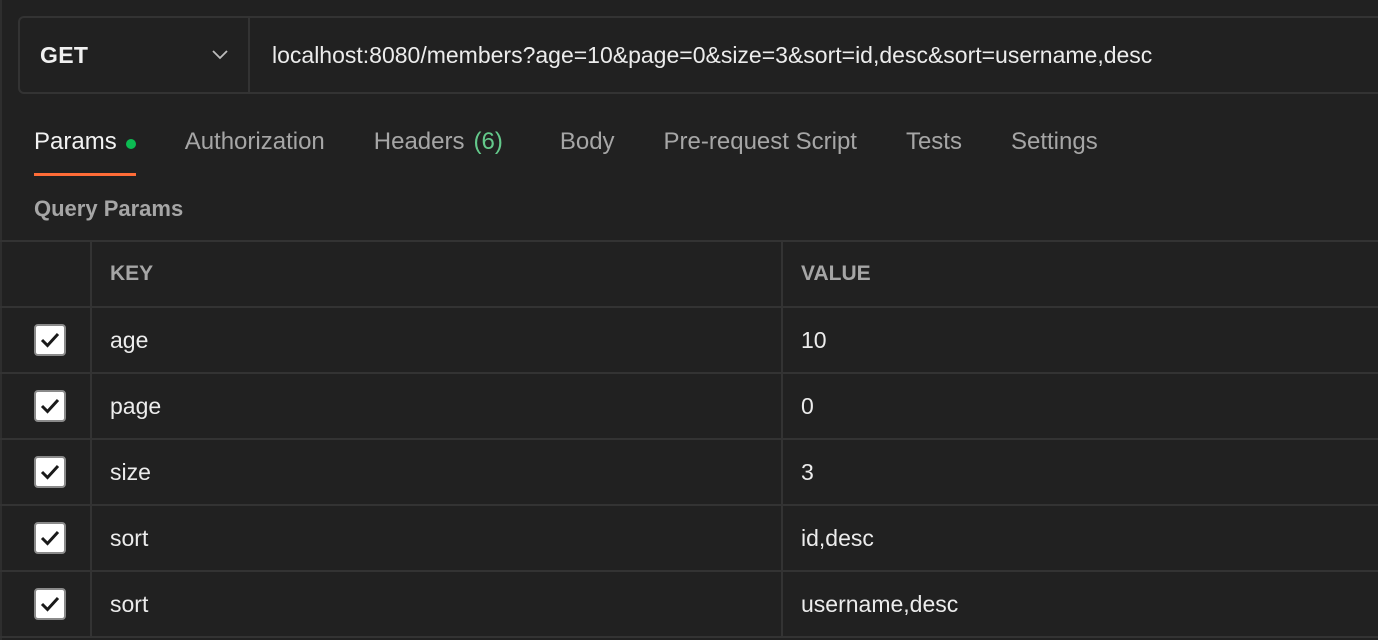 The image size is (1378, 640). Describe the element at coordinates (46, 274) in the screenshot. I see `header-check-cell` at that location.